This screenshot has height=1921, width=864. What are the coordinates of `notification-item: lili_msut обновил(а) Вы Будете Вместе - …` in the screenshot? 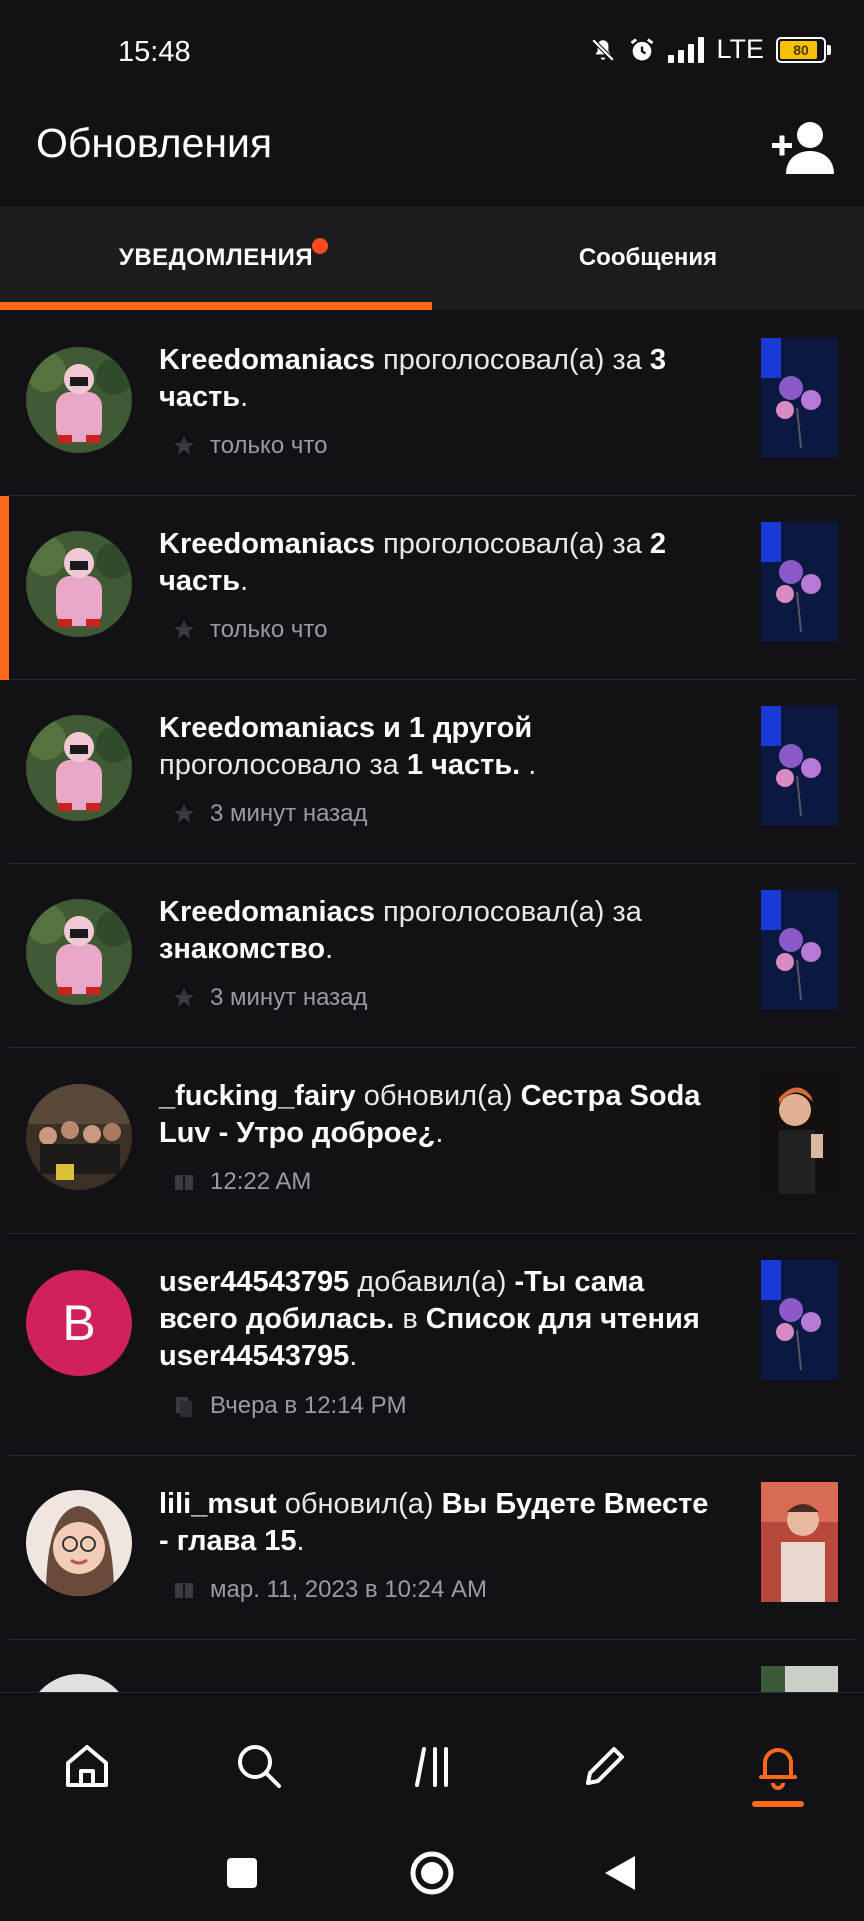 It's located at (432, 1548).